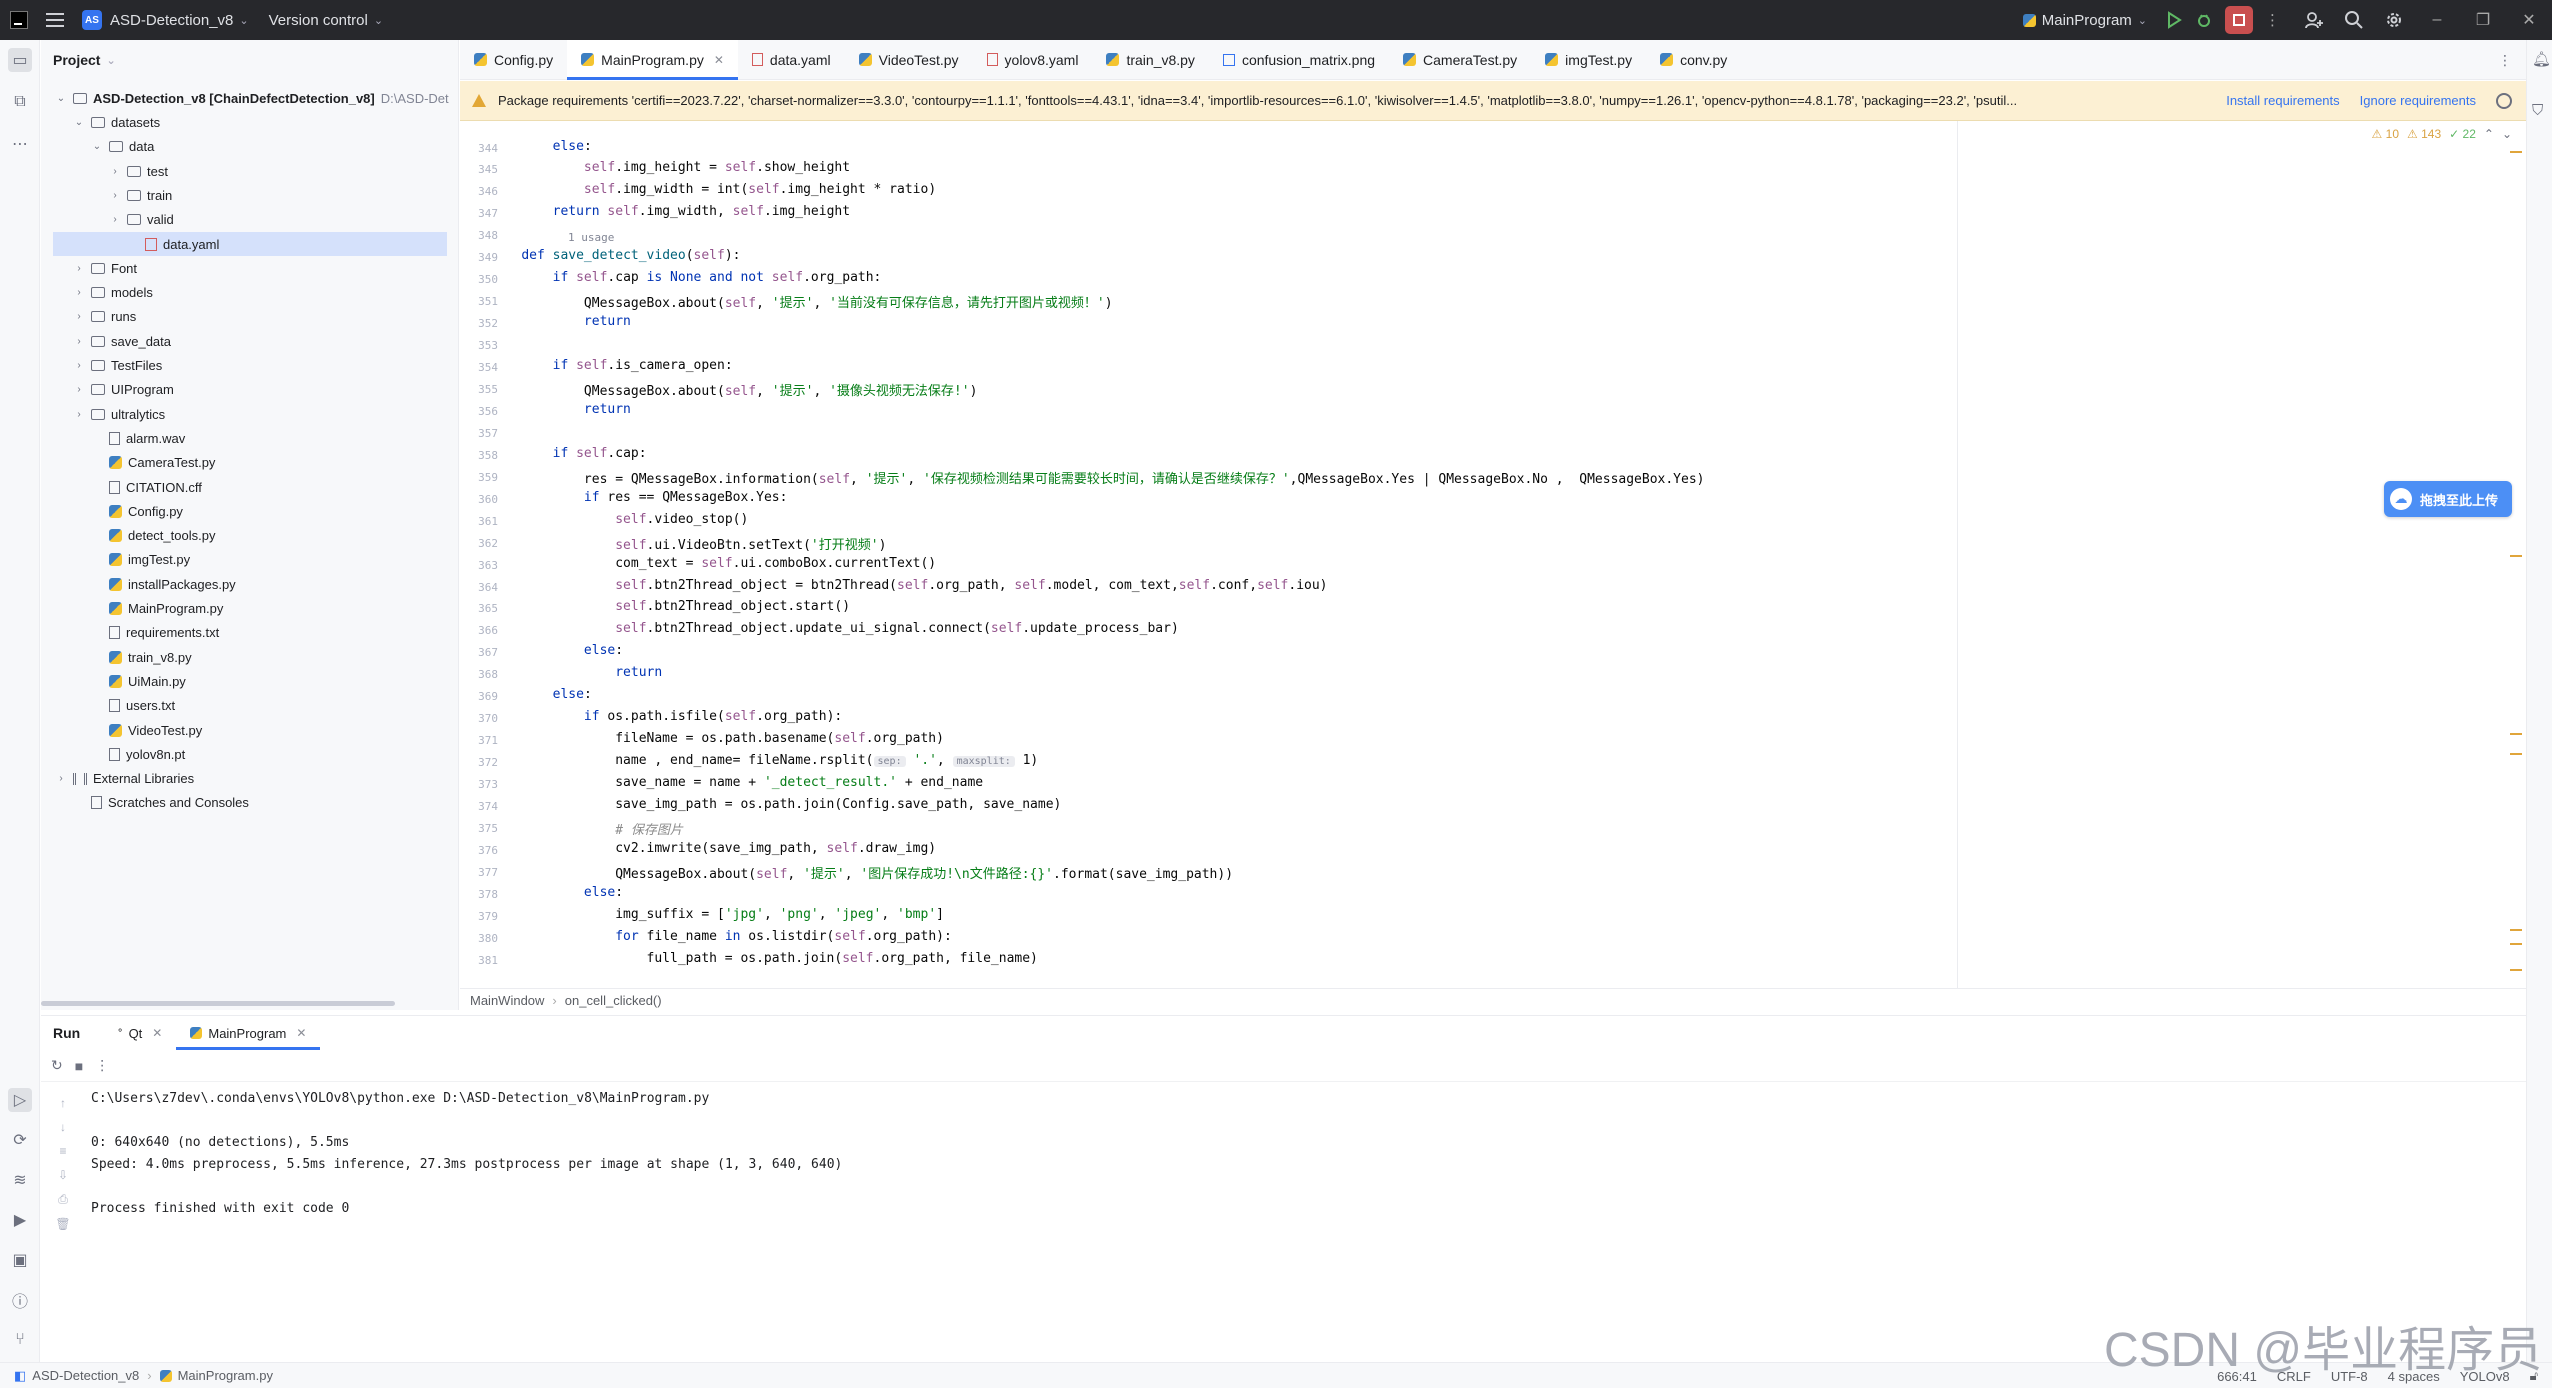 The image size is (2552, 1388). What do you see at coordinates (163, 584) in the screenshot?
I see `tree-item: installPackages.py` at bounding box center [163, 584].